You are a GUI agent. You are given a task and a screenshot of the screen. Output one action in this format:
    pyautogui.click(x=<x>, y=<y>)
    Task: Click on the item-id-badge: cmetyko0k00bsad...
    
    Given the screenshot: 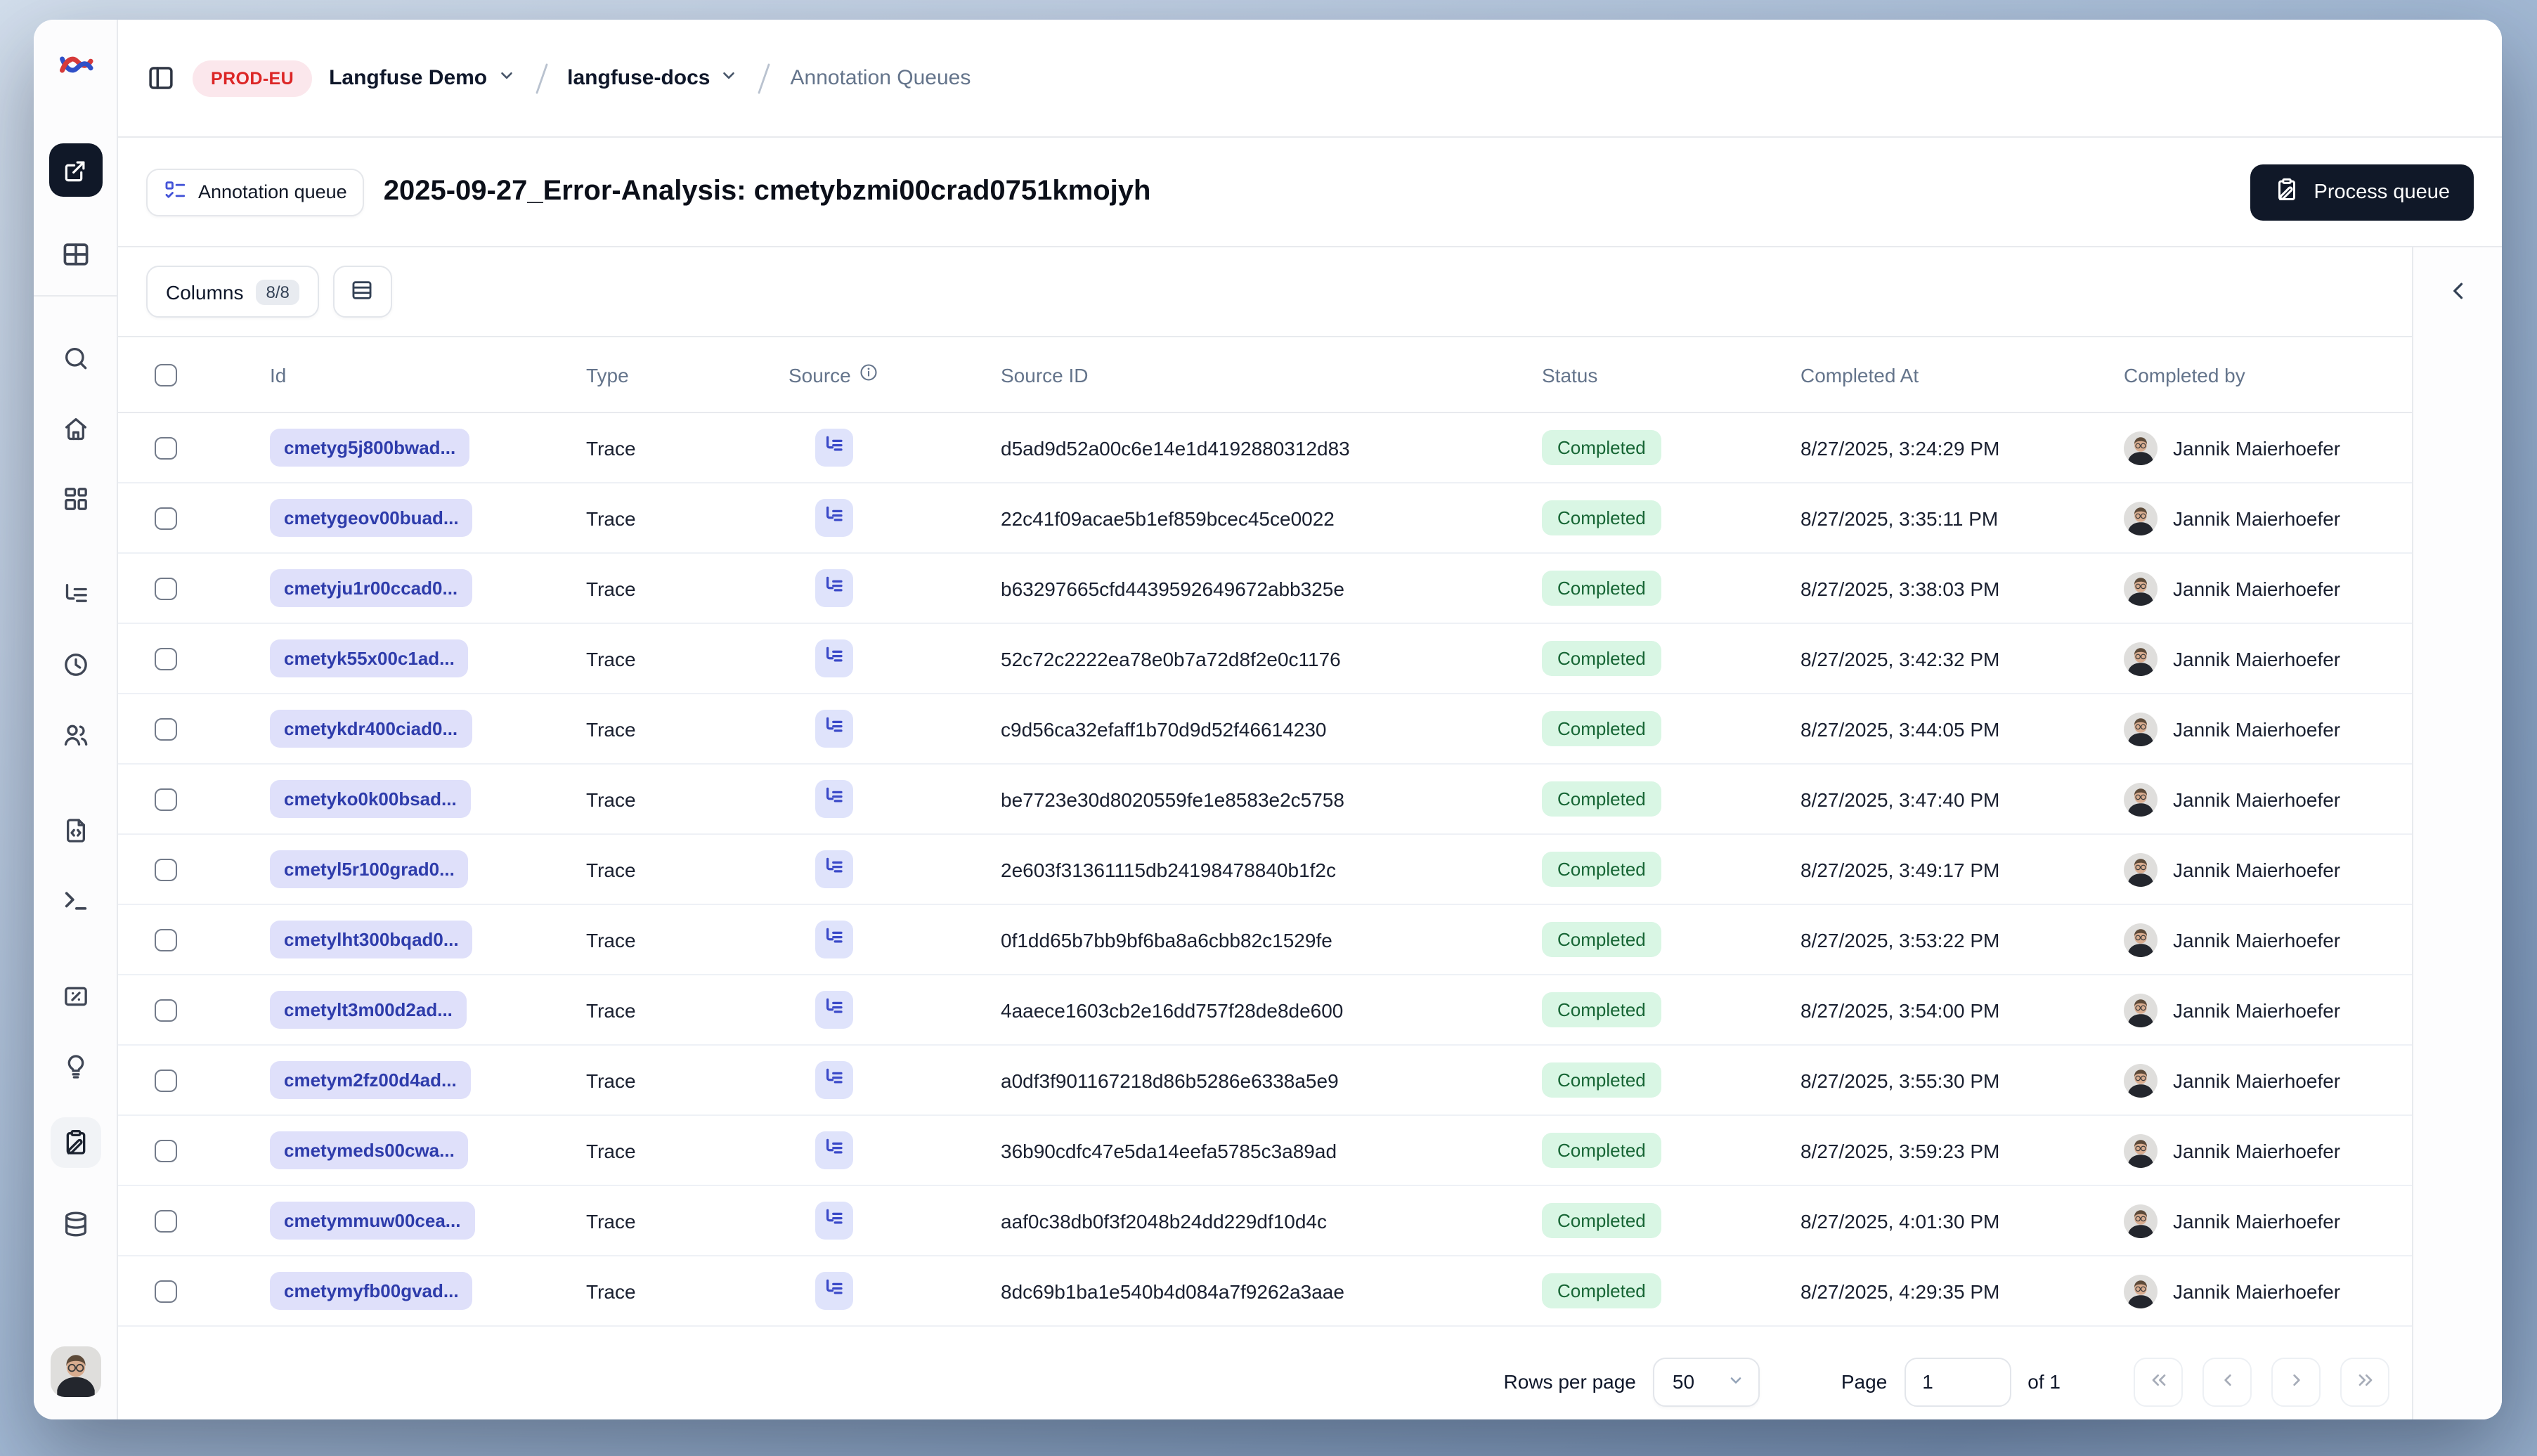 What is the action you would take?
    pyautogui.click(x=371, y=799)
    